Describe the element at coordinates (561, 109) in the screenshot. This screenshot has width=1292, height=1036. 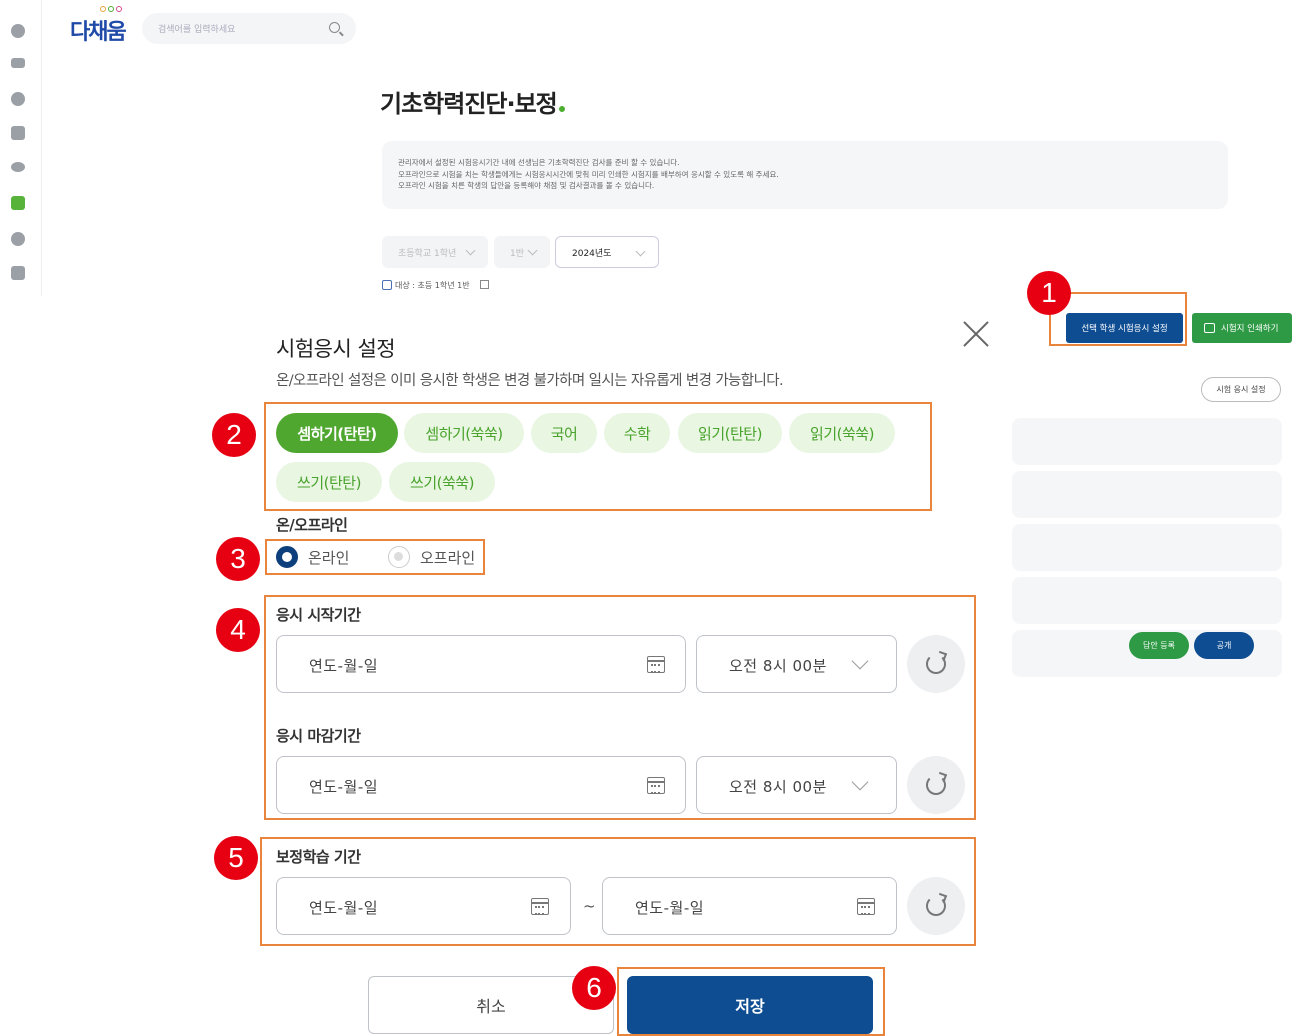
I see `title-dot-icon` at that location.